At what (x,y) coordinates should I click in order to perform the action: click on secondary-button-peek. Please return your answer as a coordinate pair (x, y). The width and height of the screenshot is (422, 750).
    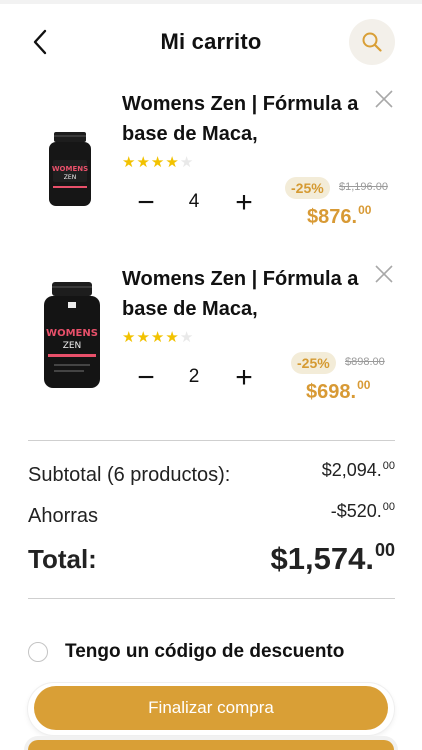
    Looking at the image, I should click on (211, 745).